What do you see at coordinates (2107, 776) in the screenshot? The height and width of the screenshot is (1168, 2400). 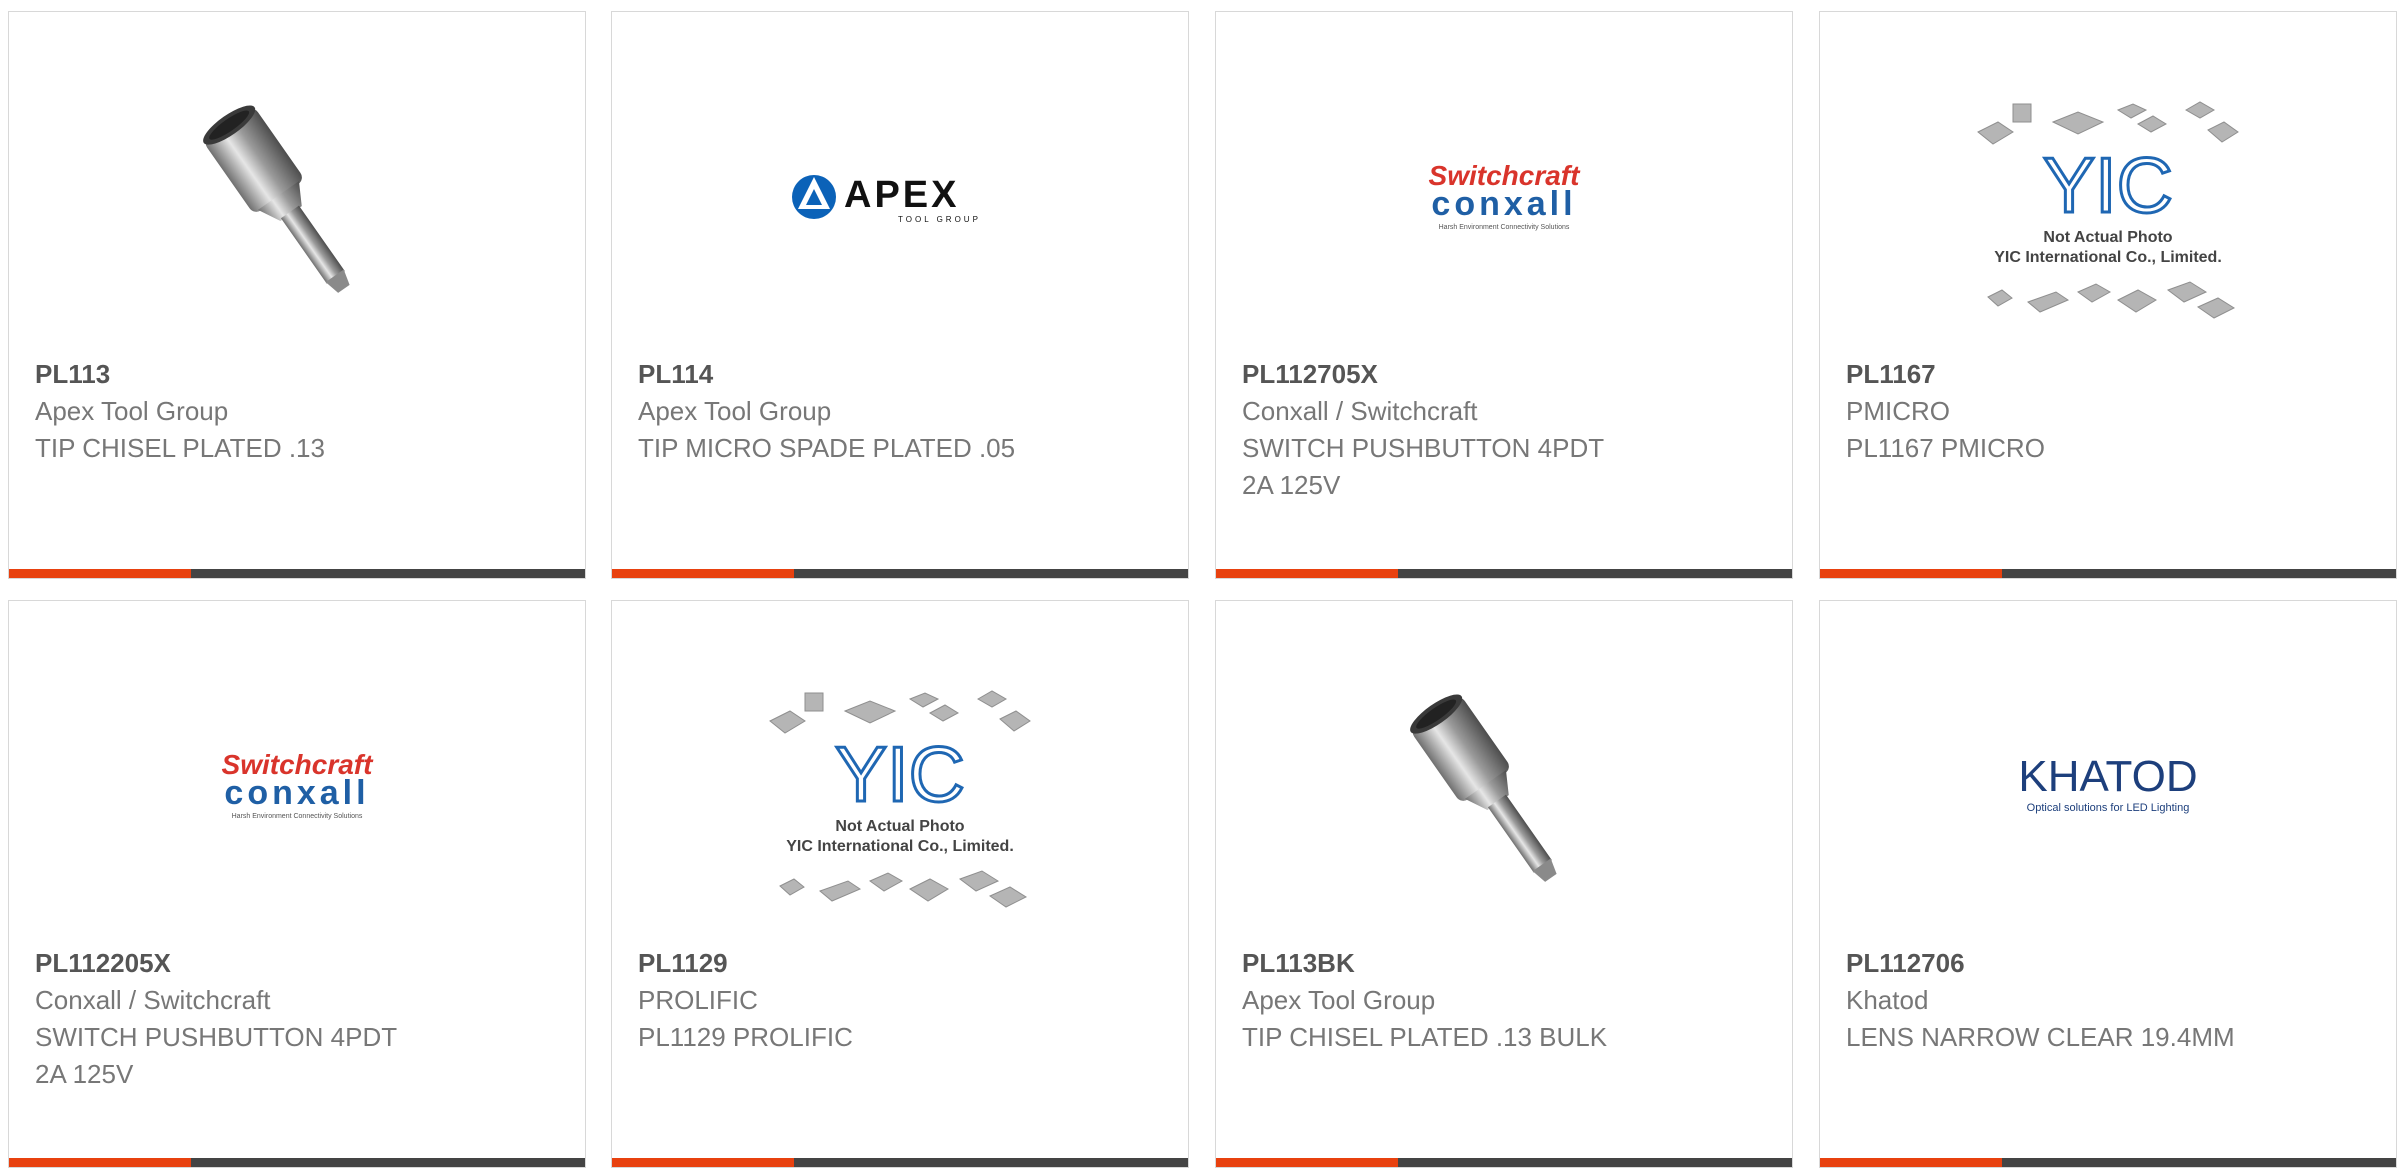 I see `khatod-logo-text: KHATOD` at bounding box center [2107, 776].